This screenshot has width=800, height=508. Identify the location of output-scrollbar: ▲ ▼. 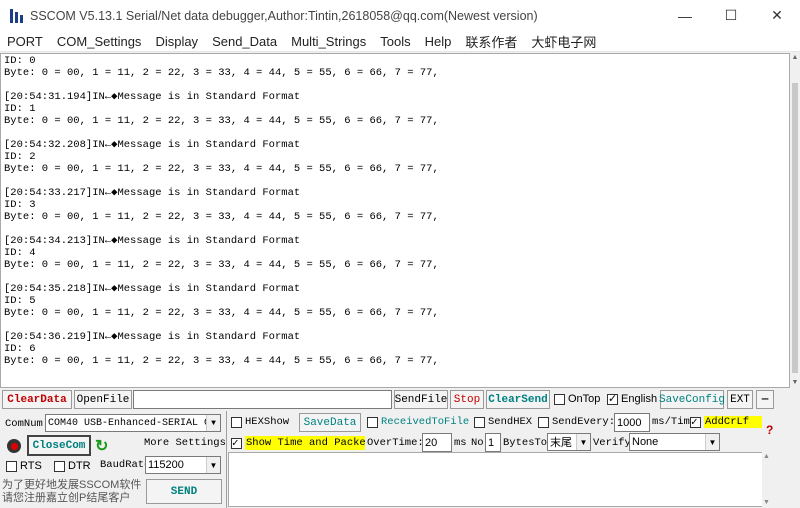
(795, 220).